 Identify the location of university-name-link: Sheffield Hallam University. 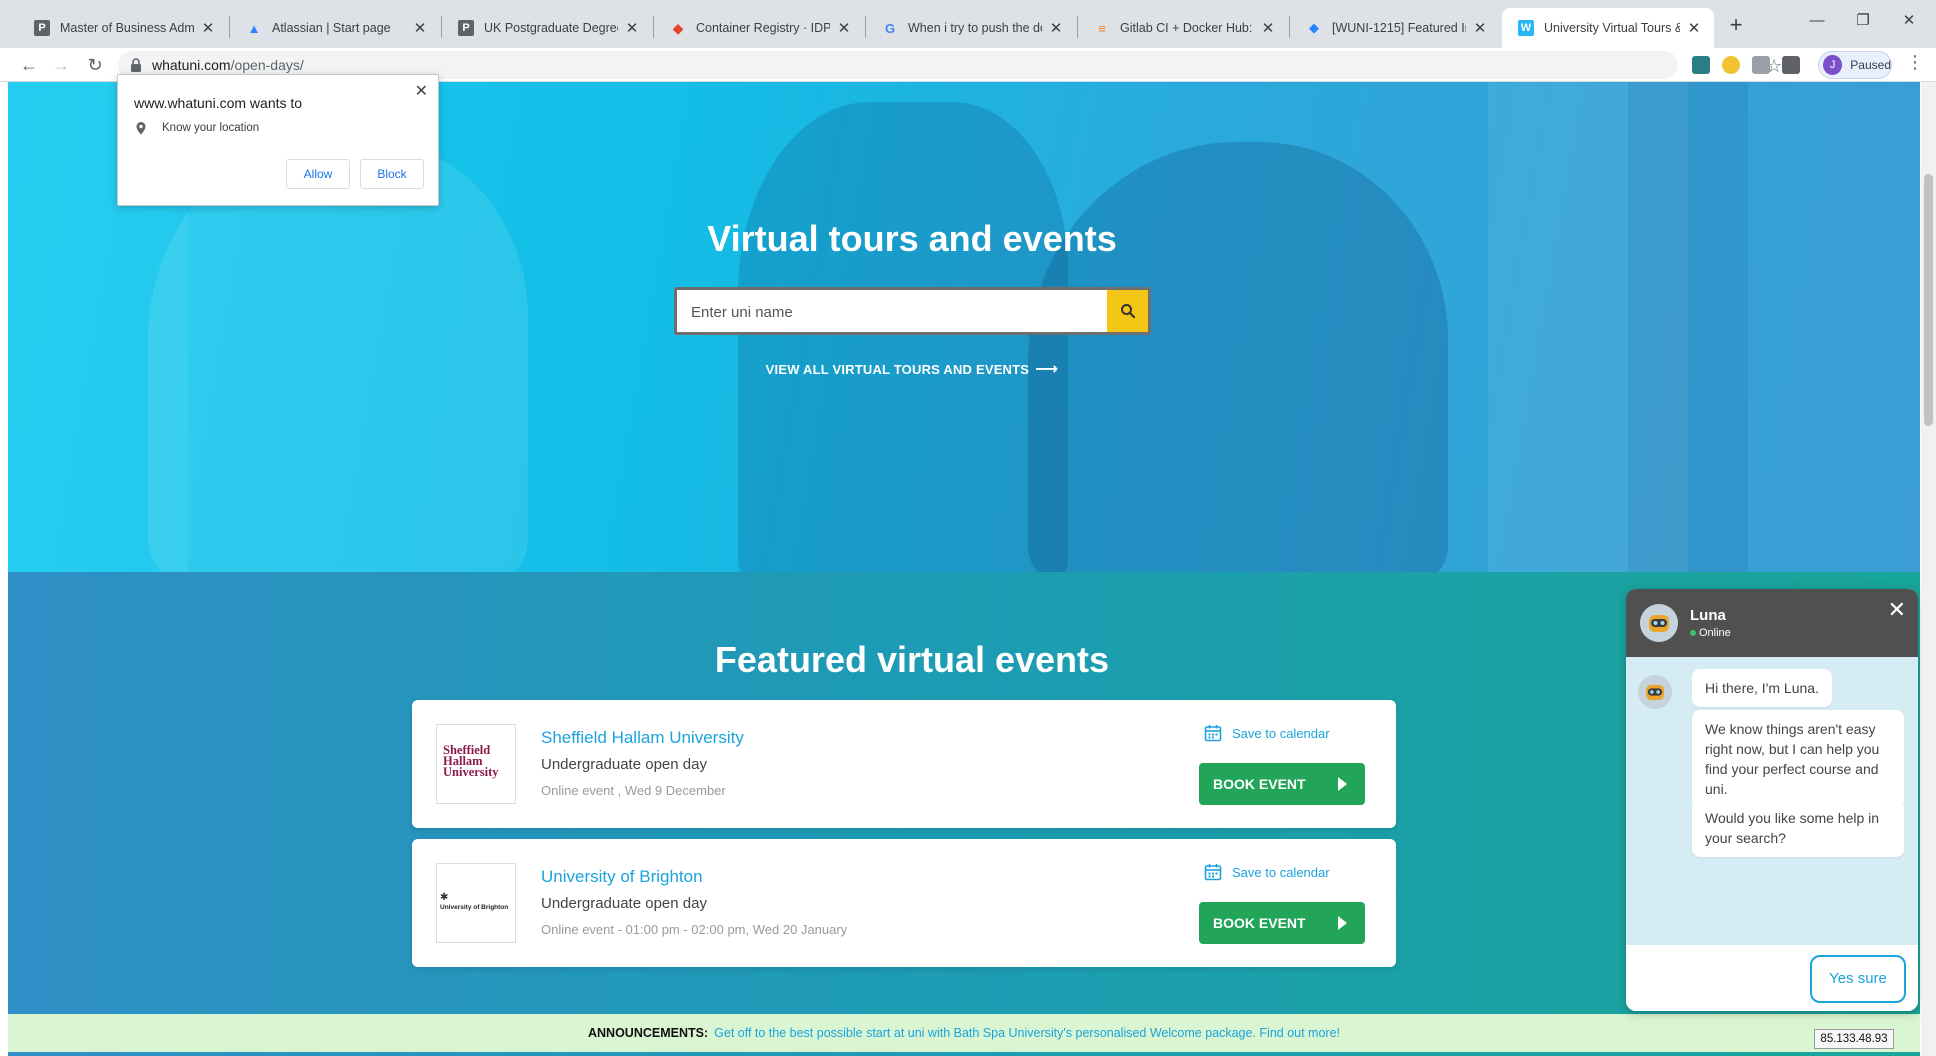
(642, 738).